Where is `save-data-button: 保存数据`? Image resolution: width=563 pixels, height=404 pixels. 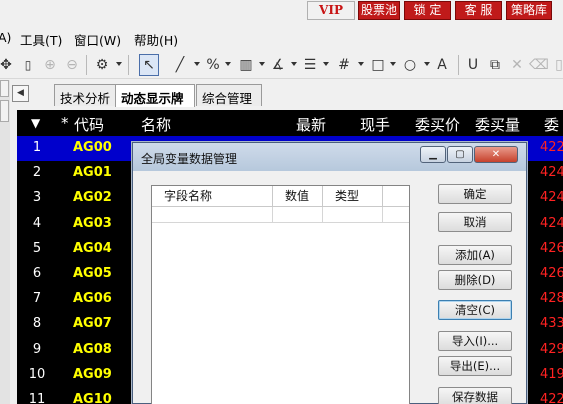 save-data-button: 保存数据 is located at coordinates (475, 395).